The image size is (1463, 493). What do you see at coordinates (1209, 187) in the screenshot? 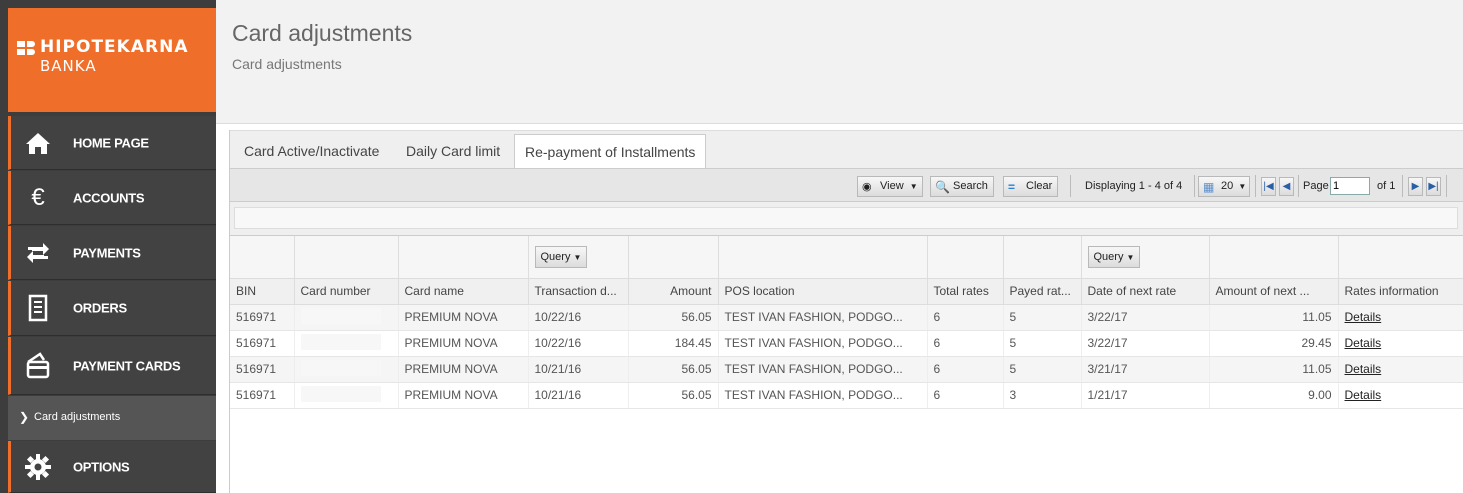
I see `grid-icon: ▦` at bounding box center [1209, 187].